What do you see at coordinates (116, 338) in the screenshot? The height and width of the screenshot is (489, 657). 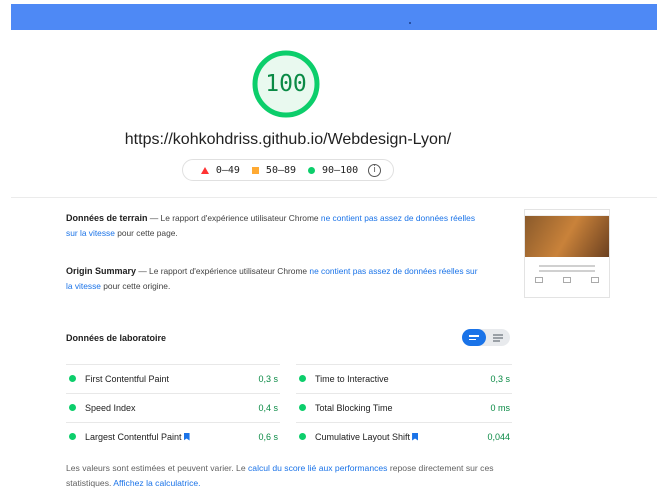 I see `lab-data-title: Données de laboratoire` at bounding box center [116, 338].